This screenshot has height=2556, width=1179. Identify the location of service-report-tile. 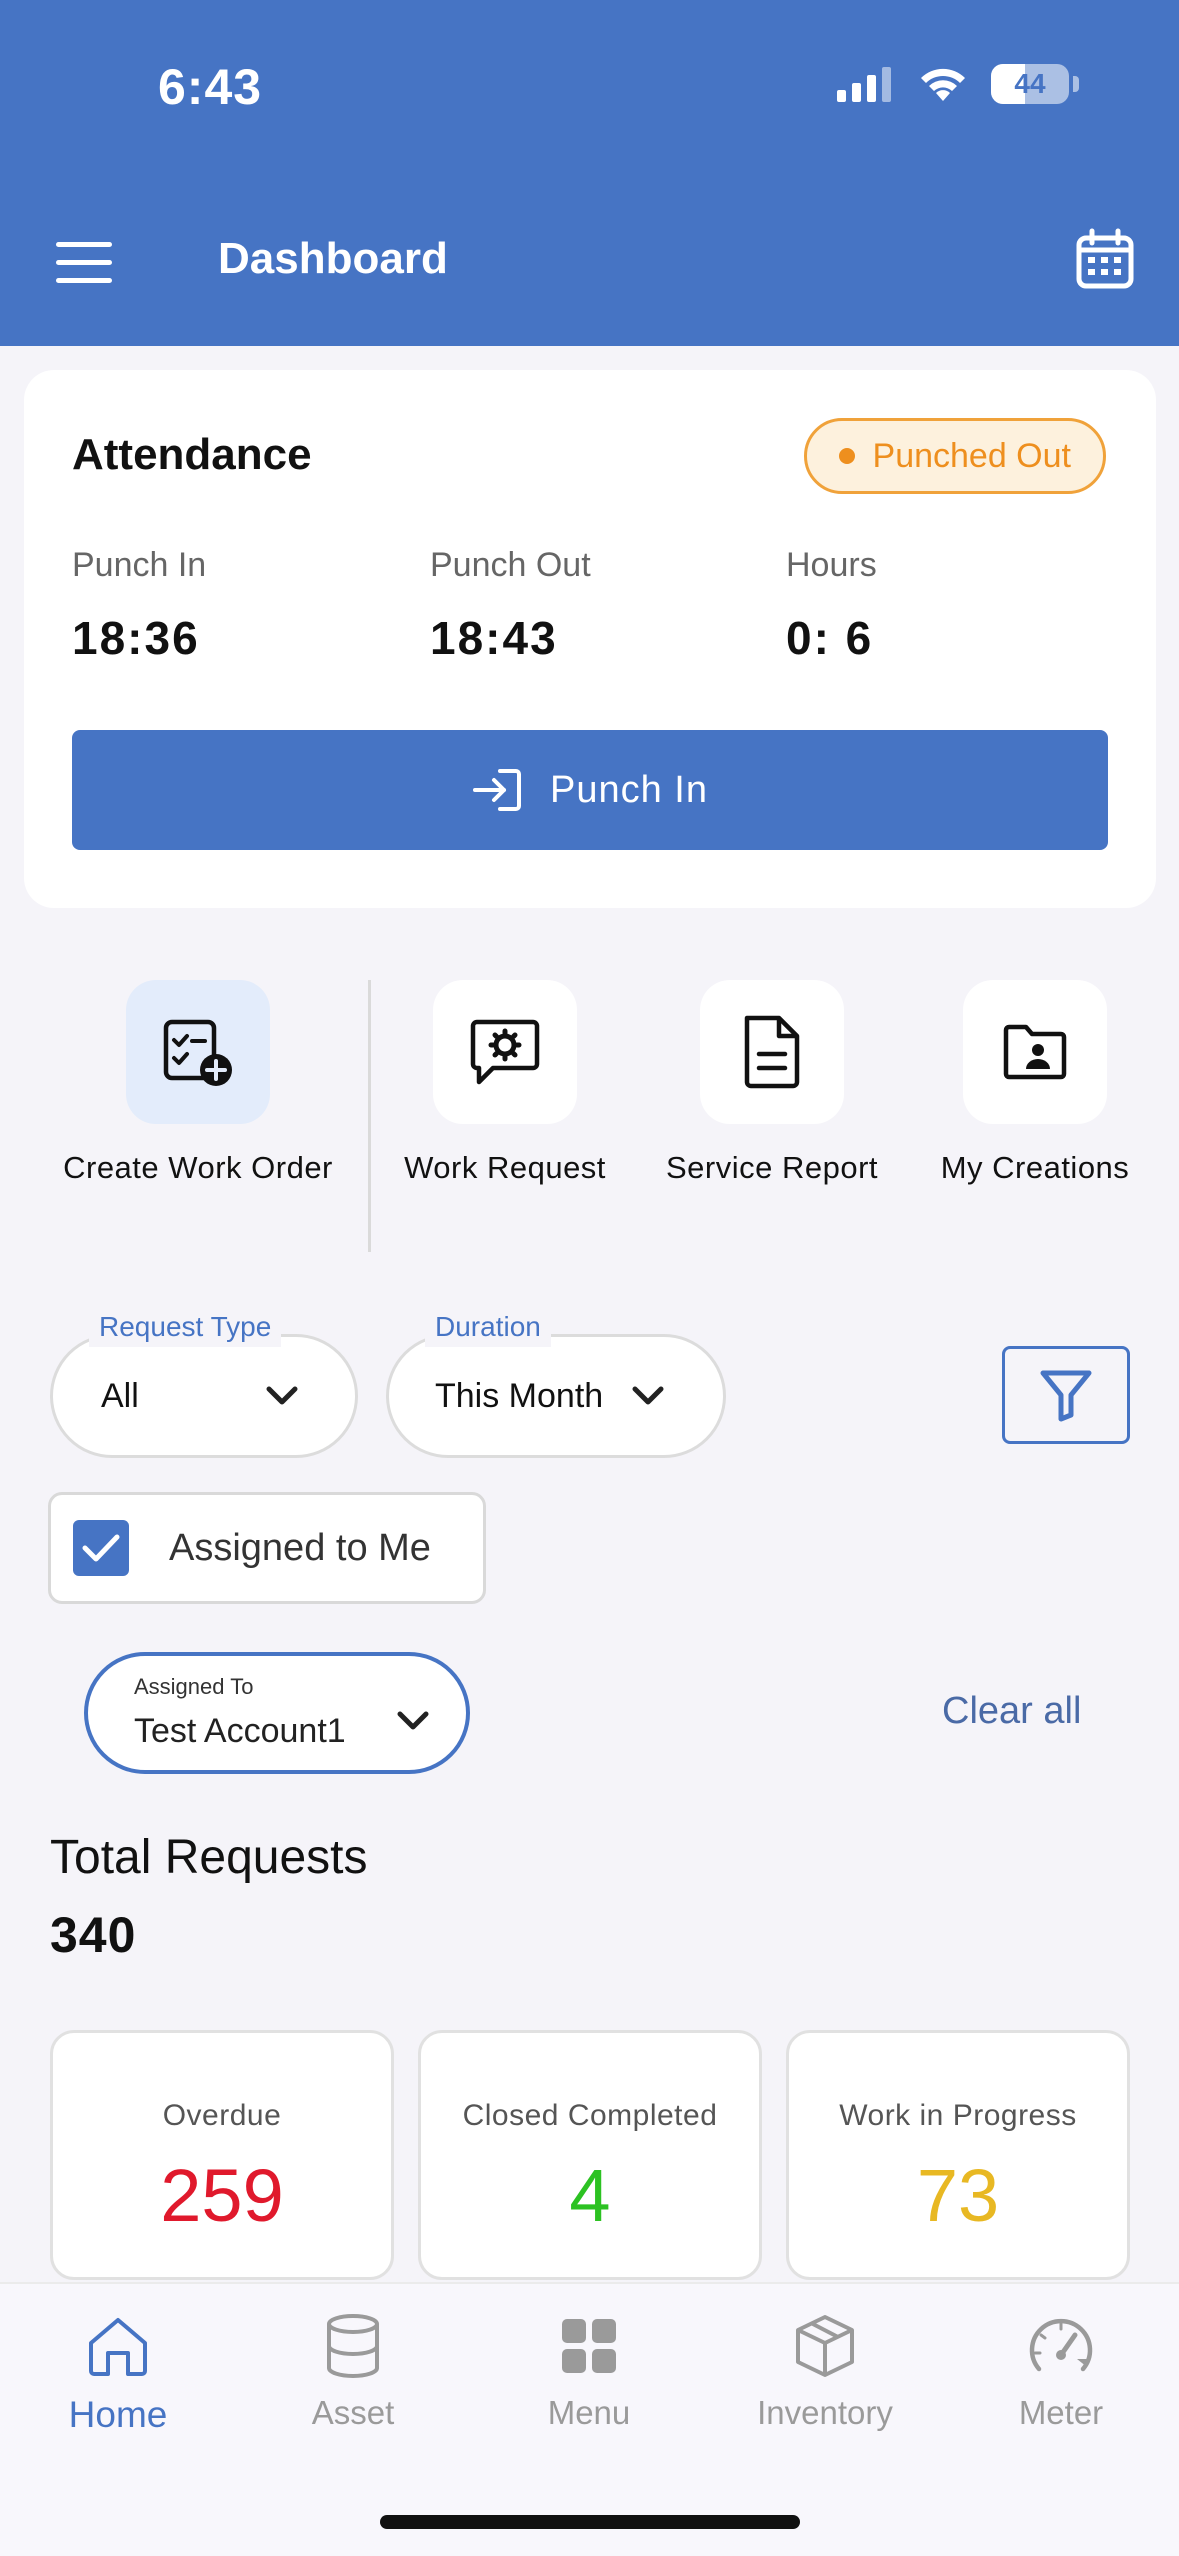
(772, 1052).